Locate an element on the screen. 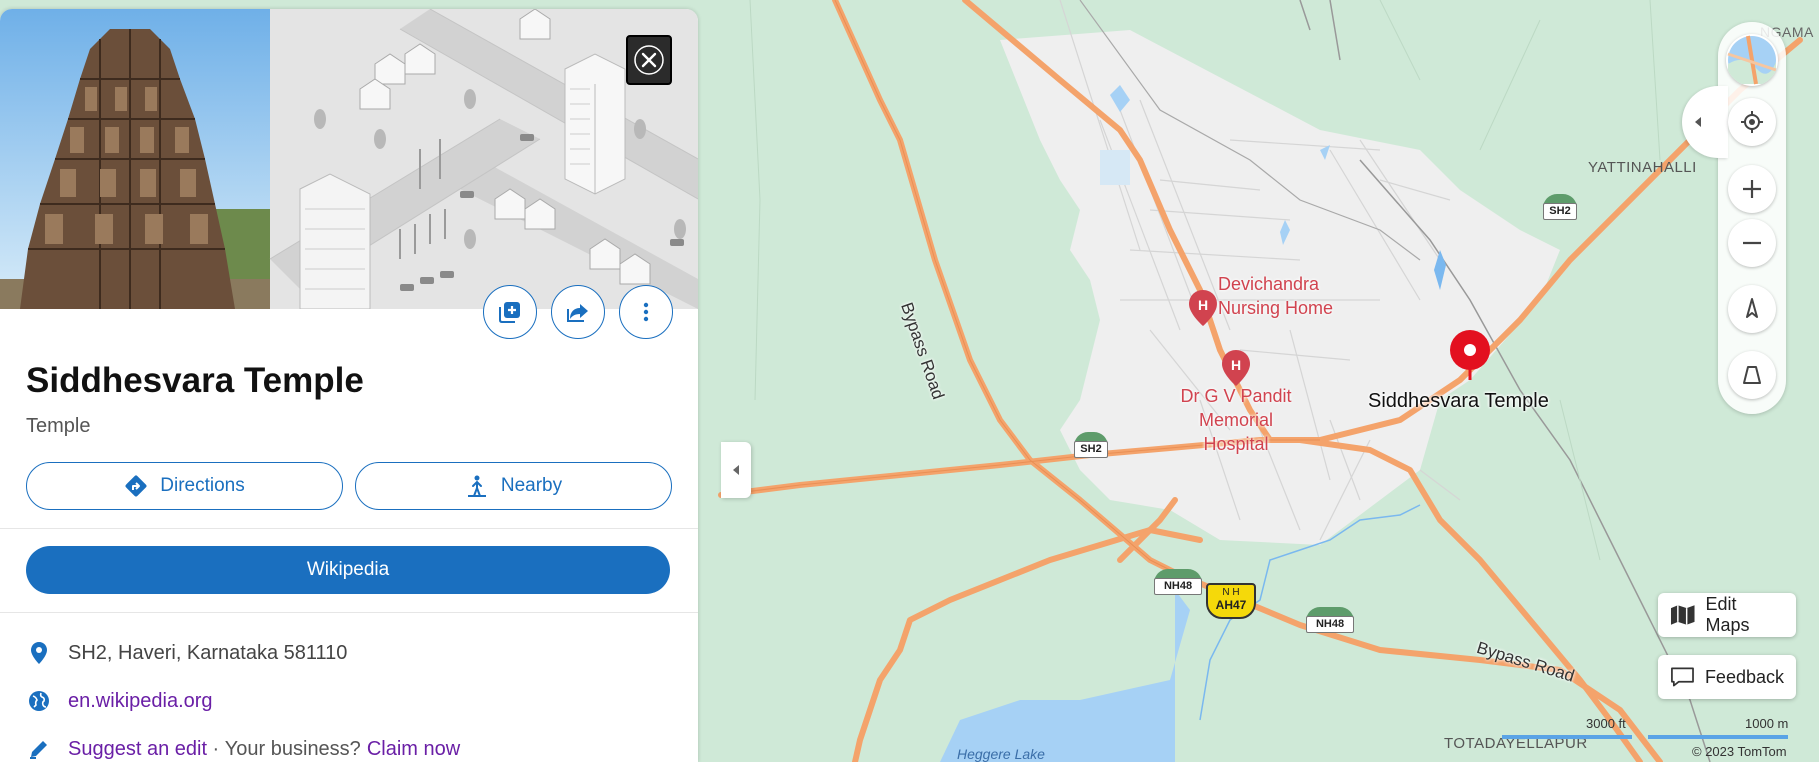 This screenshot has width=1819, height=762. share-button is located at coordinates (578, 312).